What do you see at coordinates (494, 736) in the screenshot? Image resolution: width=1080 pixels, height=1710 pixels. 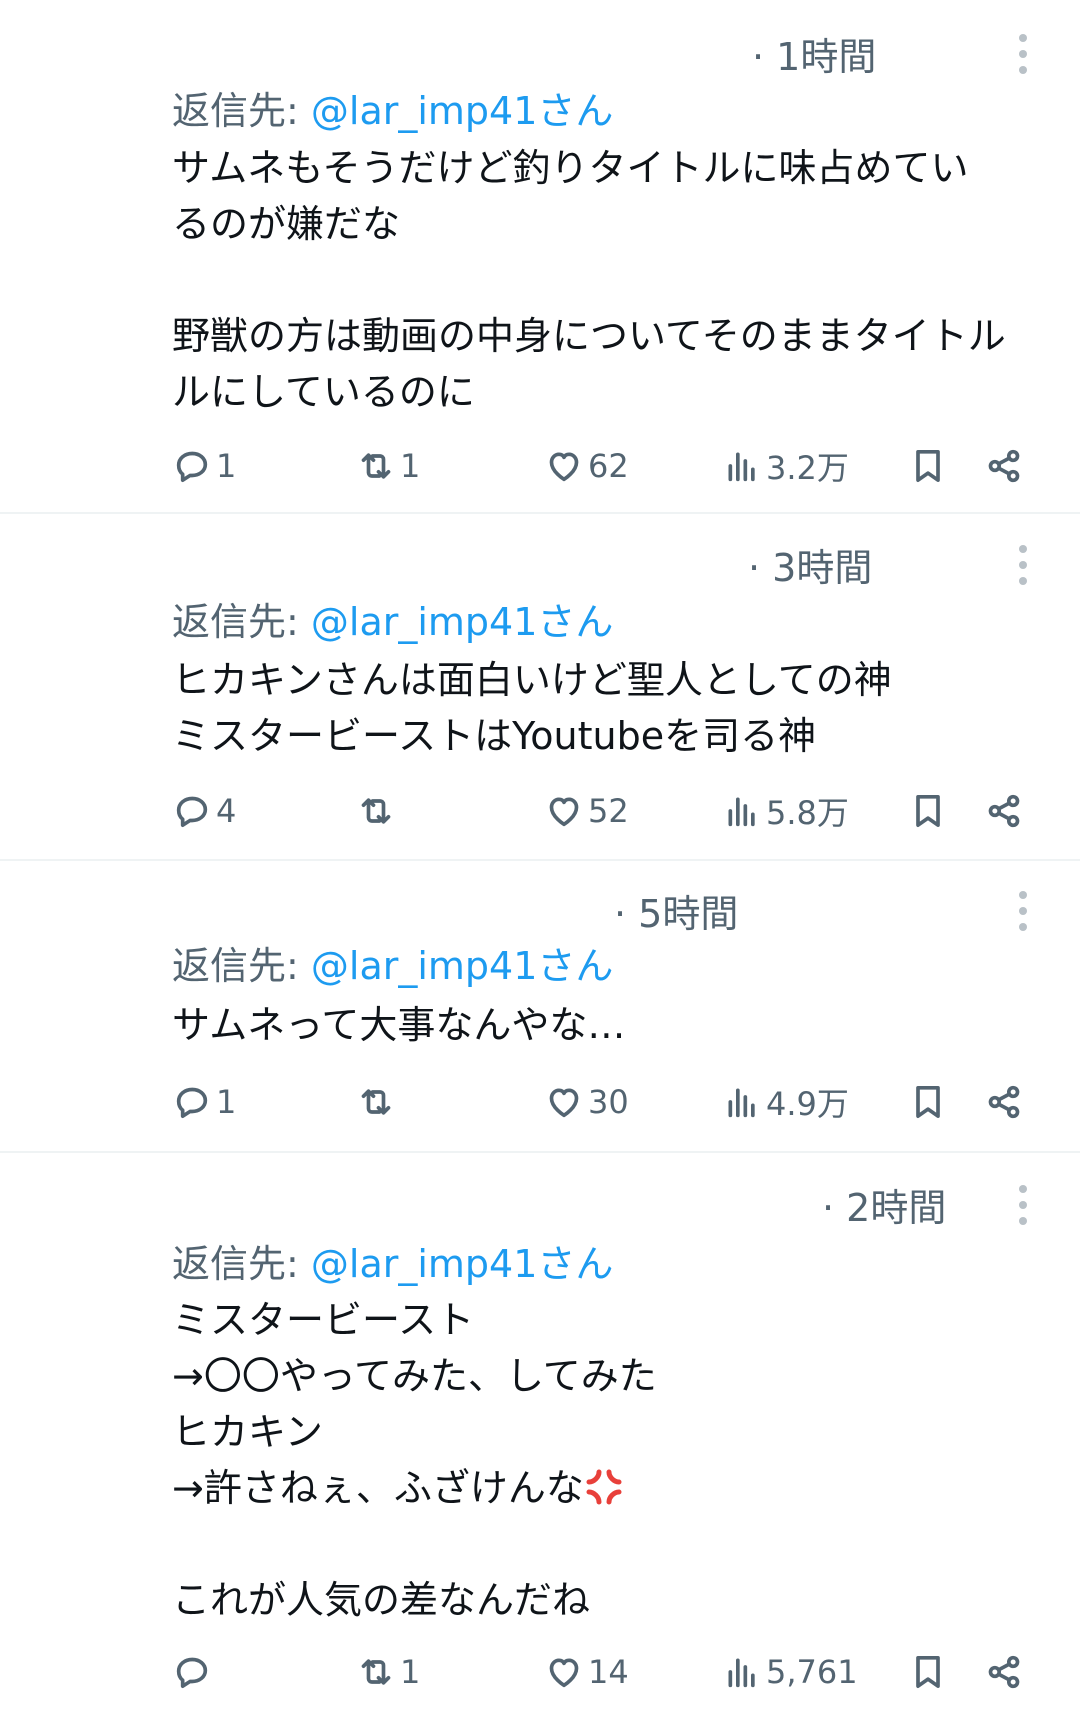 I see `tweet-text-line: ミスタービーストはYoutubeを司る神` at bounding box center [494, 736].